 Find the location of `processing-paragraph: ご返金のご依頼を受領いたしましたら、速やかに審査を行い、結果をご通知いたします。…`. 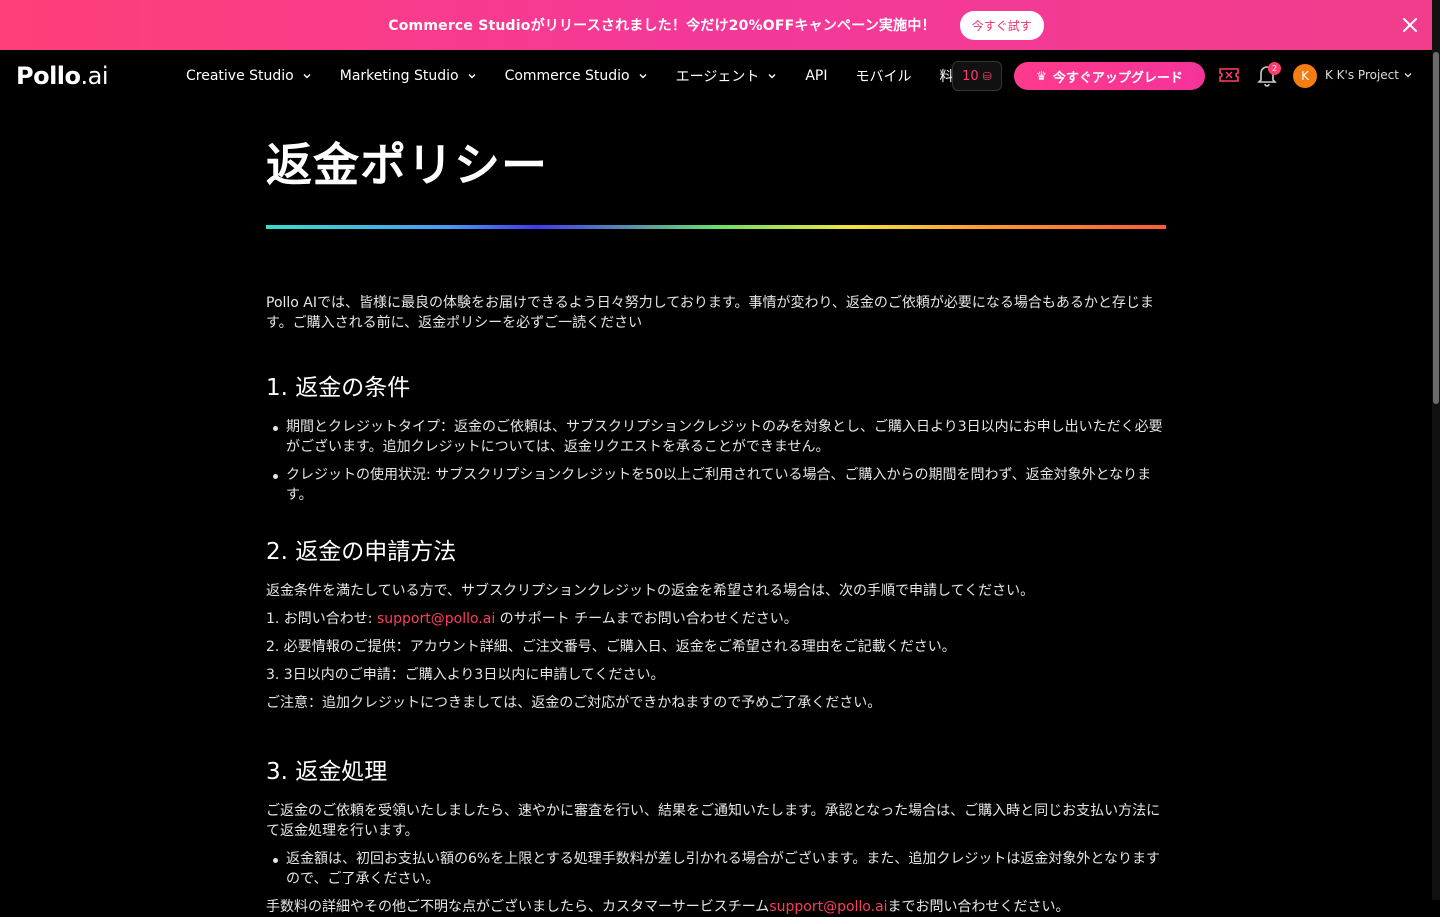

processing-paragraph: ご返金のご依頼を受領いたしましたら、速やかに審査を行い、結果をご通知いたします。… is located at coordinates (713, 821).